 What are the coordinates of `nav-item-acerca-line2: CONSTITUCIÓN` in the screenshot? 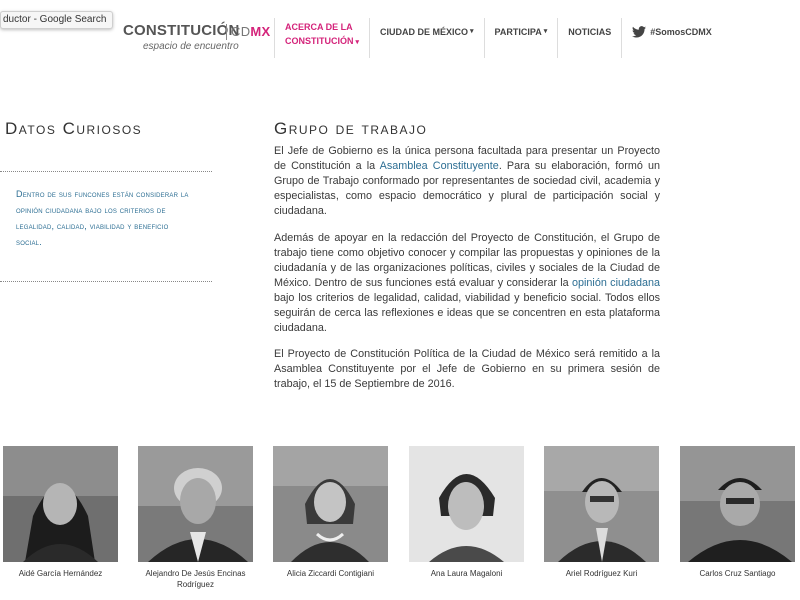 It's located at (319, 41).